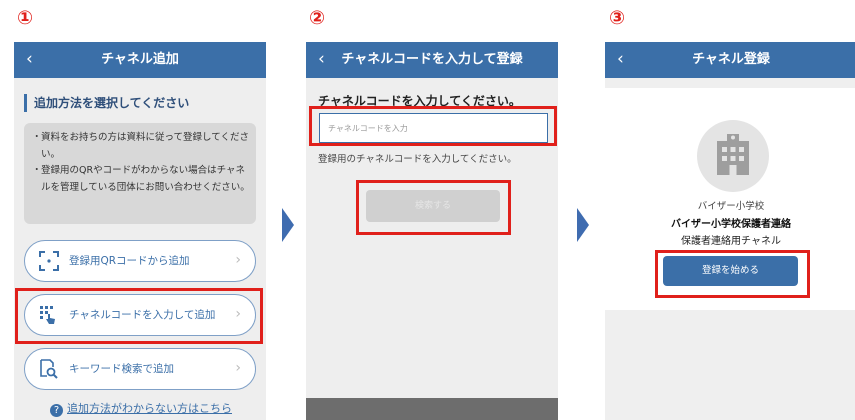  What do you see at coordinates (317, 18) in the screenshot?
I see `step-number-2: ②` at bounding box center [317, 18].